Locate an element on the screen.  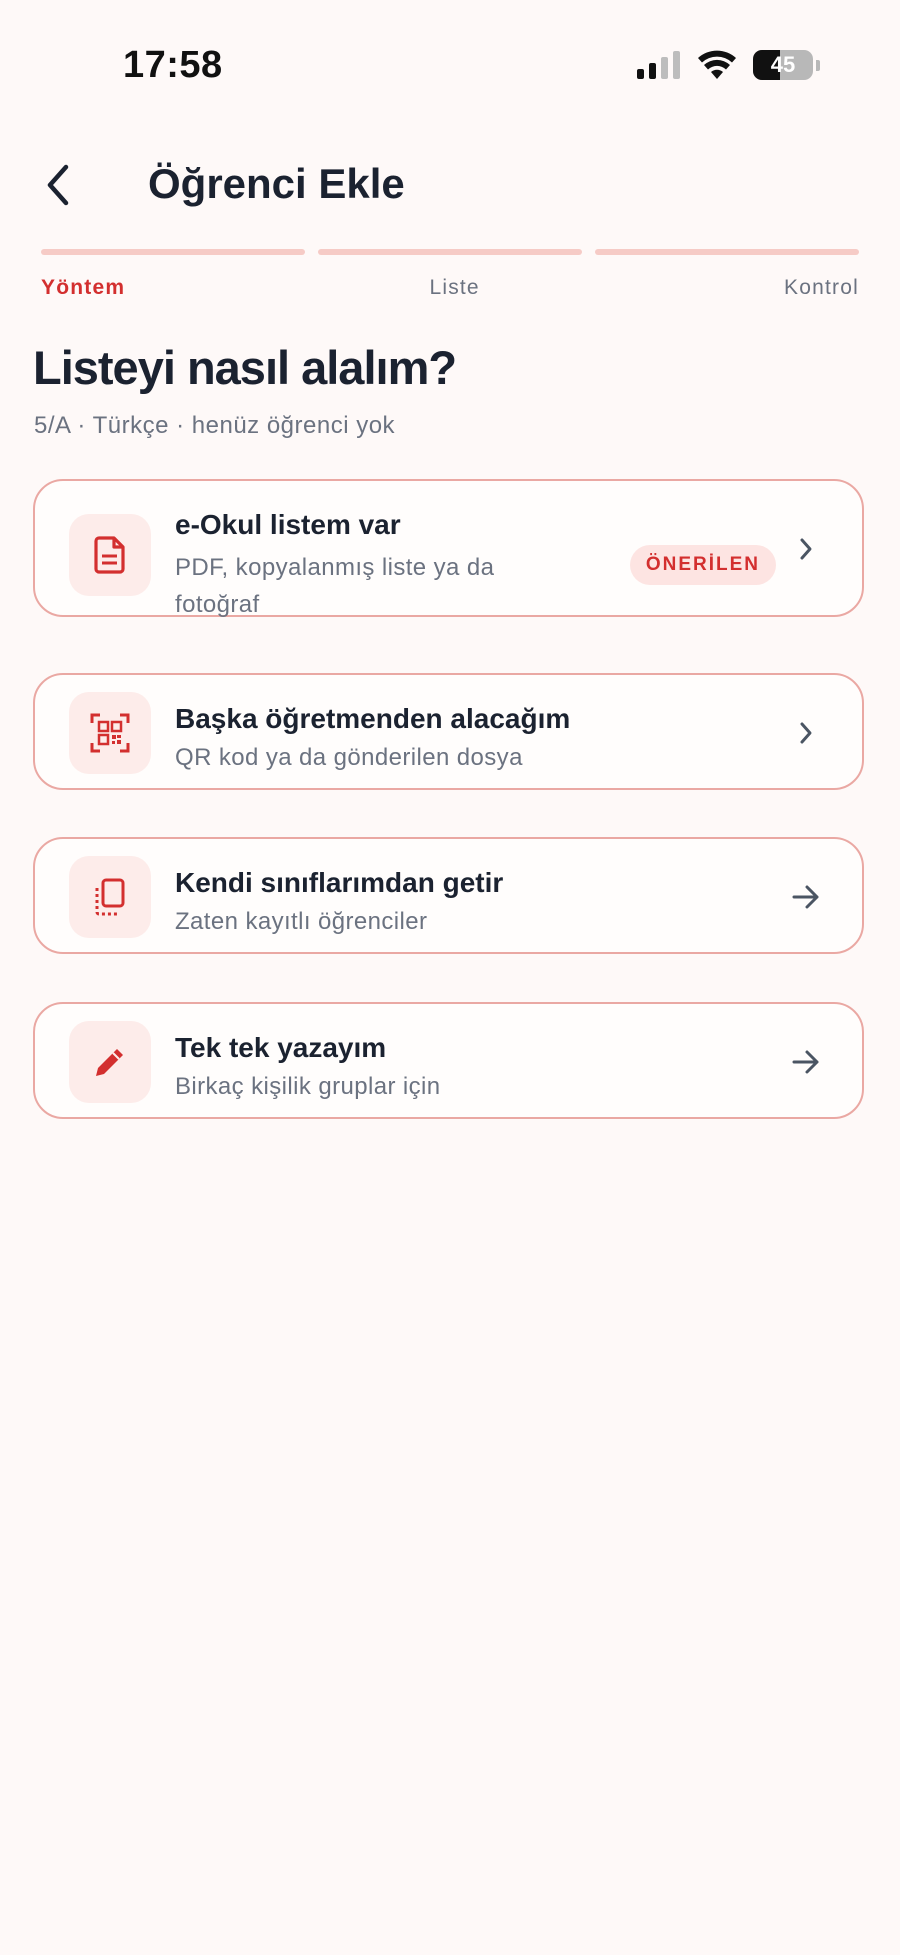
copy-icon is located at coordinates (110, 897).